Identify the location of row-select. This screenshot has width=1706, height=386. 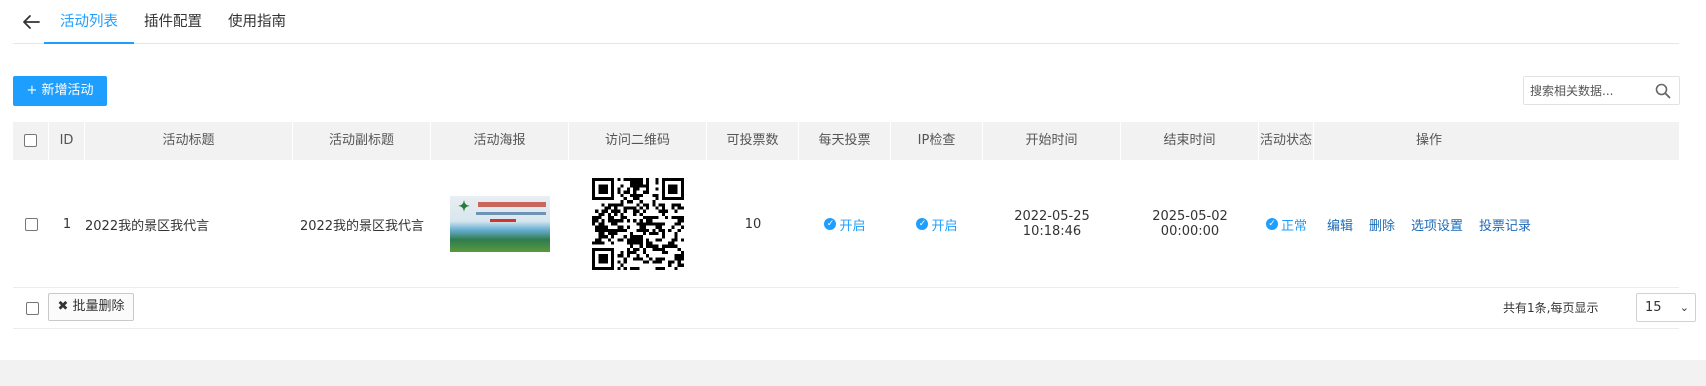
(31, 224).